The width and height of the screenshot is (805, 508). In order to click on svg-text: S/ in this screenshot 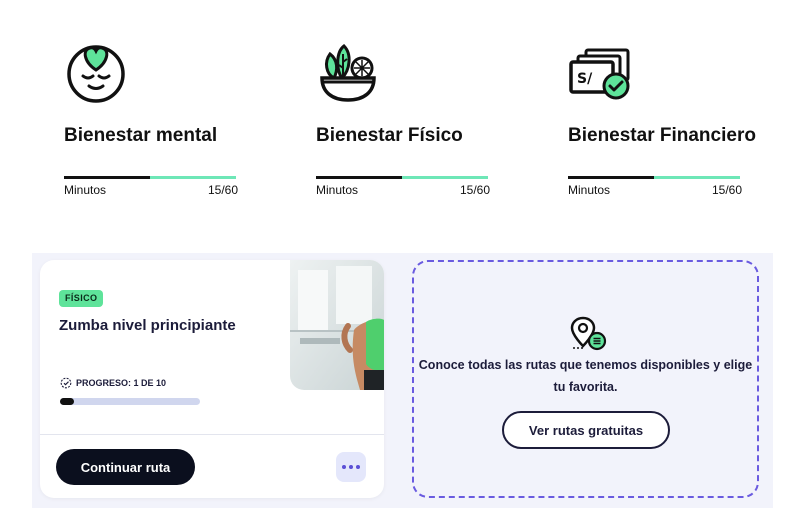, I will do `click(585, 79)`.